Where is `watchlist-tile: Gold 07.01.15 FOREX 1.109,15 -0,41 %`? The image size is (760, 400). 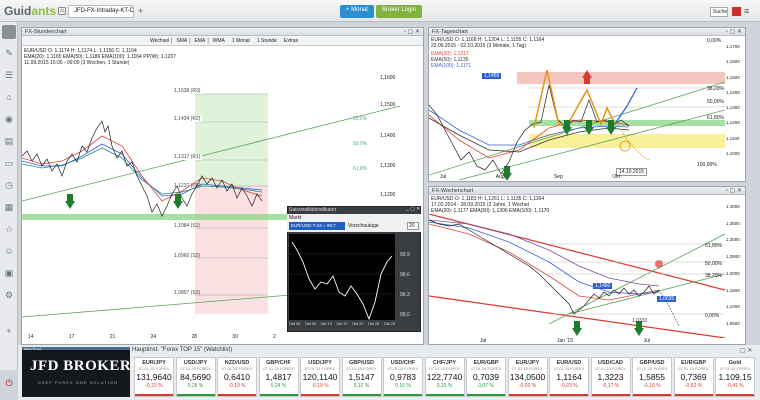 watchlist-tile: Gold 07.01.15 FOREX 1.109,15 -0,41 % is located at coordinates (735, 377).